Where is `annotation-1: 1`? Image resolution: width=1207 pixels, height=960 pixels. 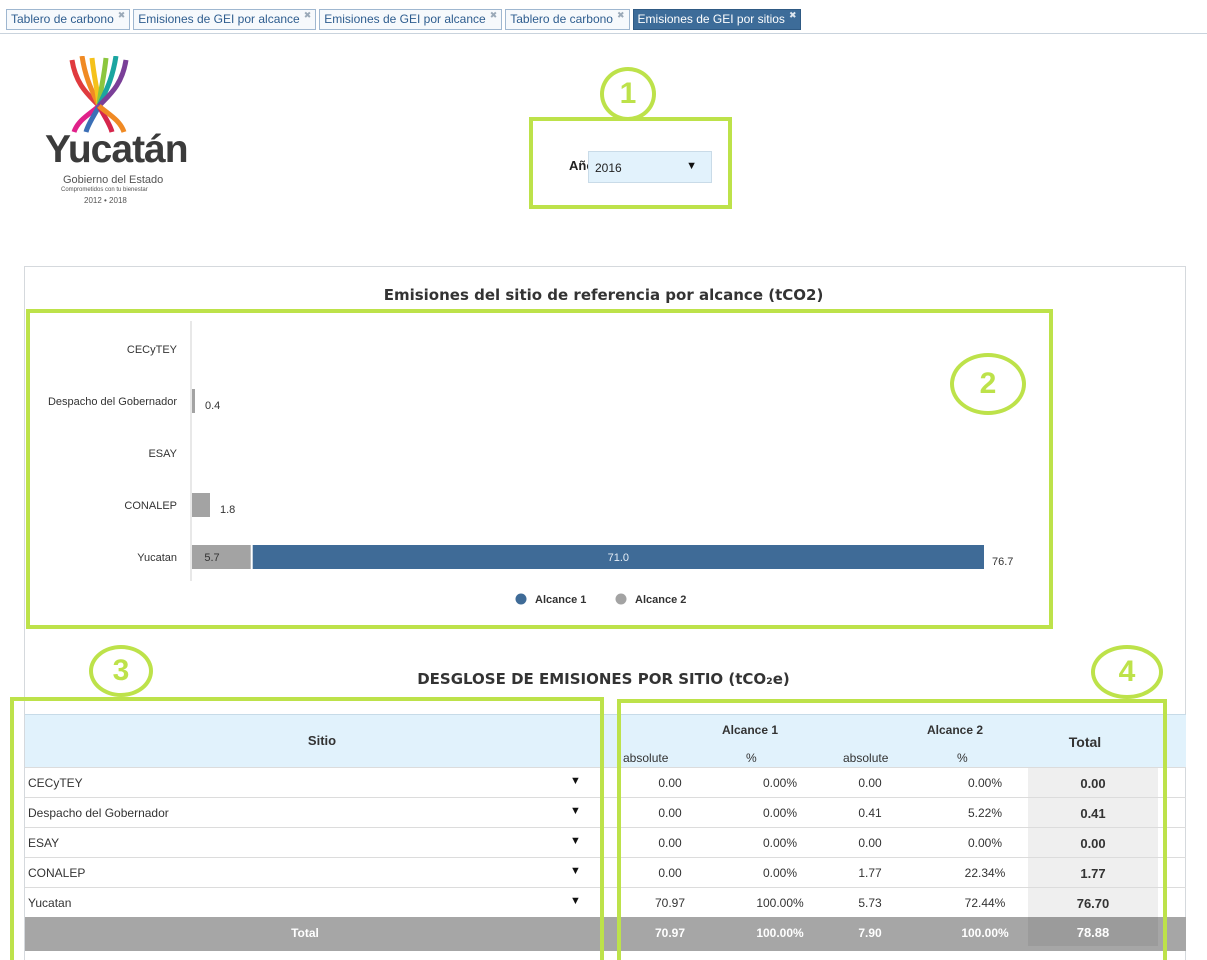 annotation-1: 1 is located at coordinates (628, 94).